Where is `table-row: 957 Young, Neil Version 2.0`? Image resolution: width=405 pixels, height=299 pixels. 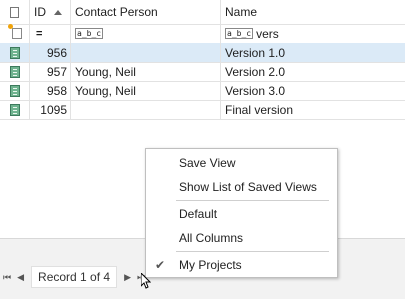
table-row: 957 Young, Neil Version 2.0 is located at coordinates (202, 72).